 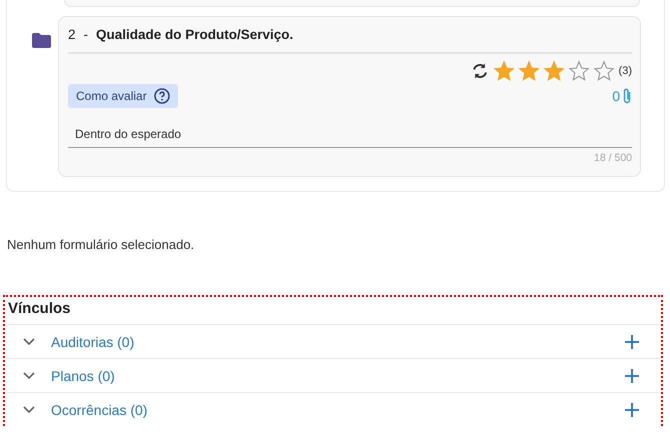 I want to click on question-title: Qualidade do Produto/Serviço., so click(x=195, y=34).